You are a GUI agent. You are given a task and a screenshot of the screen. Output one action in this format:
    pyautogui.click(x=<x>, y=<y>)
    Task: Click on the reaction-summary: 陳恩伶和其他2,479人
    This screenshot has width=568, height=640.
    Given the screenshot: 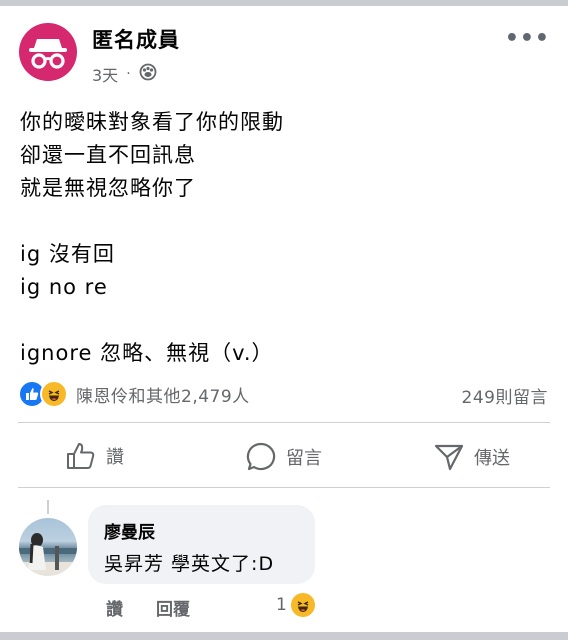 What is the action you would take?
    pyautogui.click(x=134, y=394)
    